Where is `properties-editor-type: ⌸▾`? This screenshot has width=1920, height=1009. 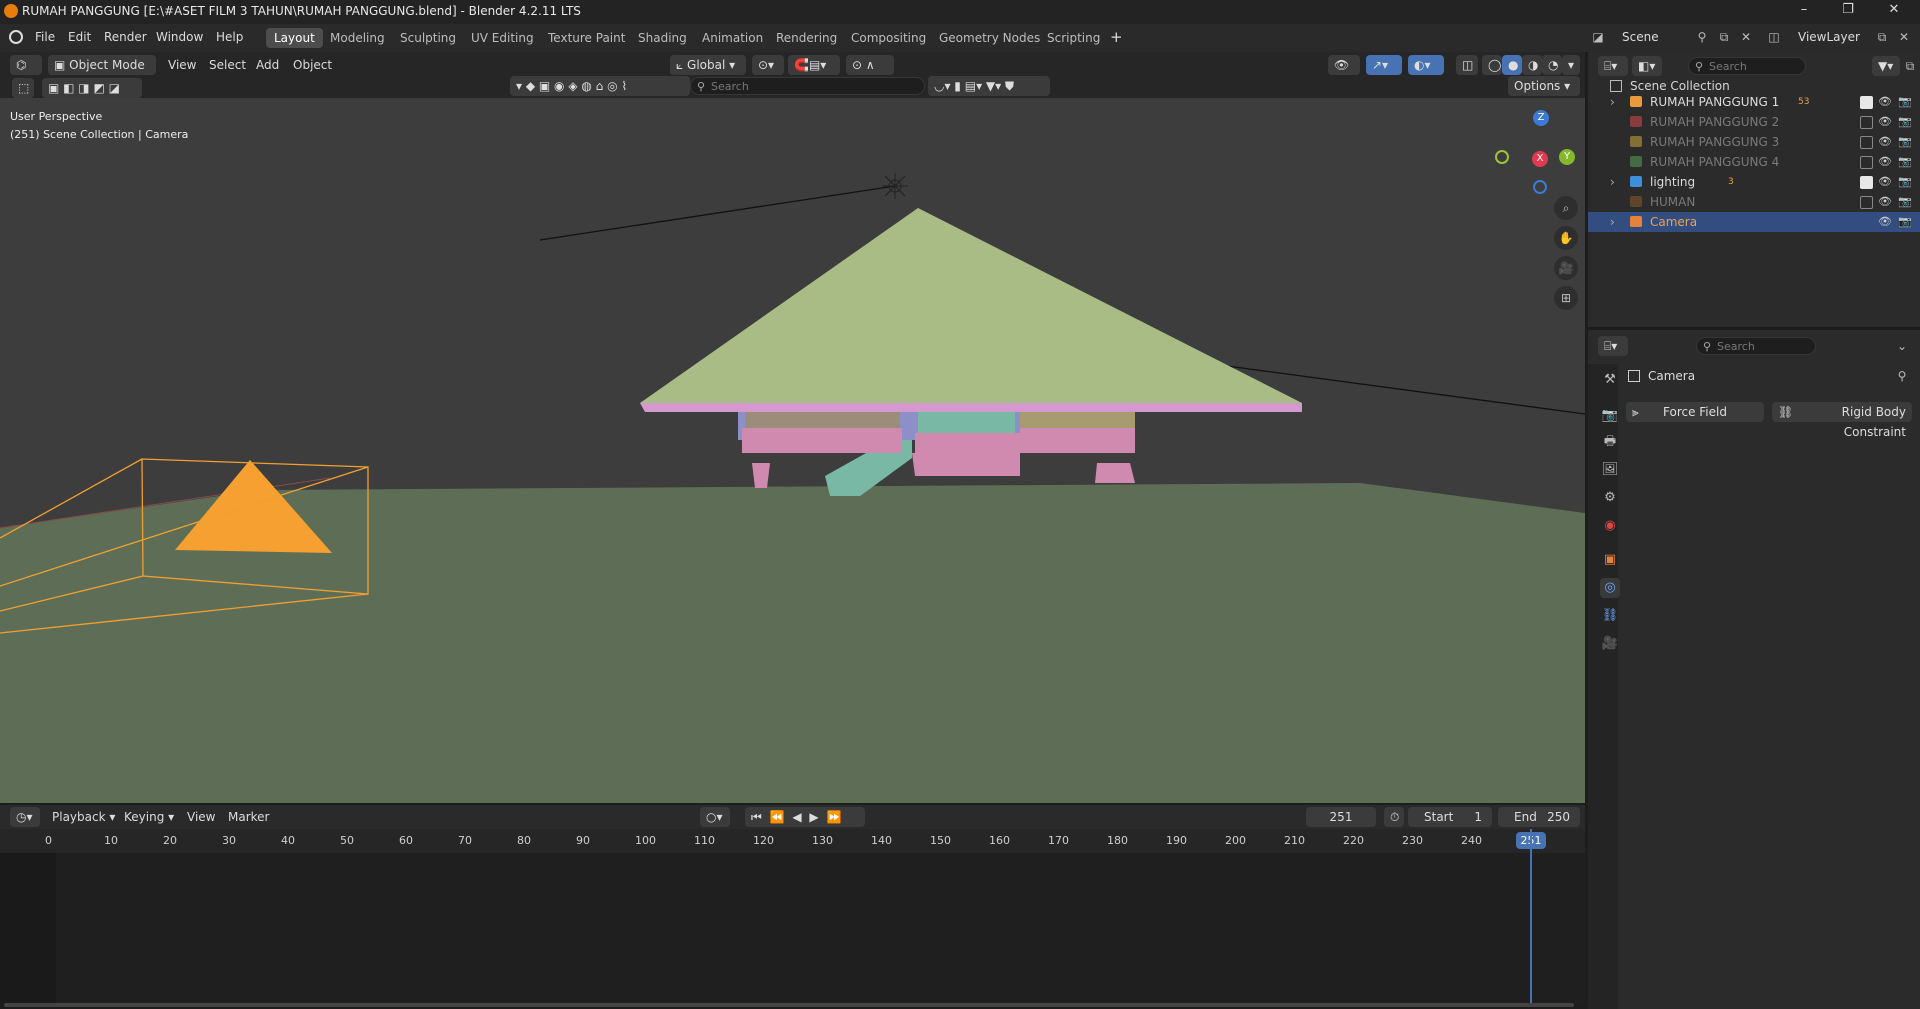 properties-editor-type: ⌸▾ is located at coordinates (1613, 346).